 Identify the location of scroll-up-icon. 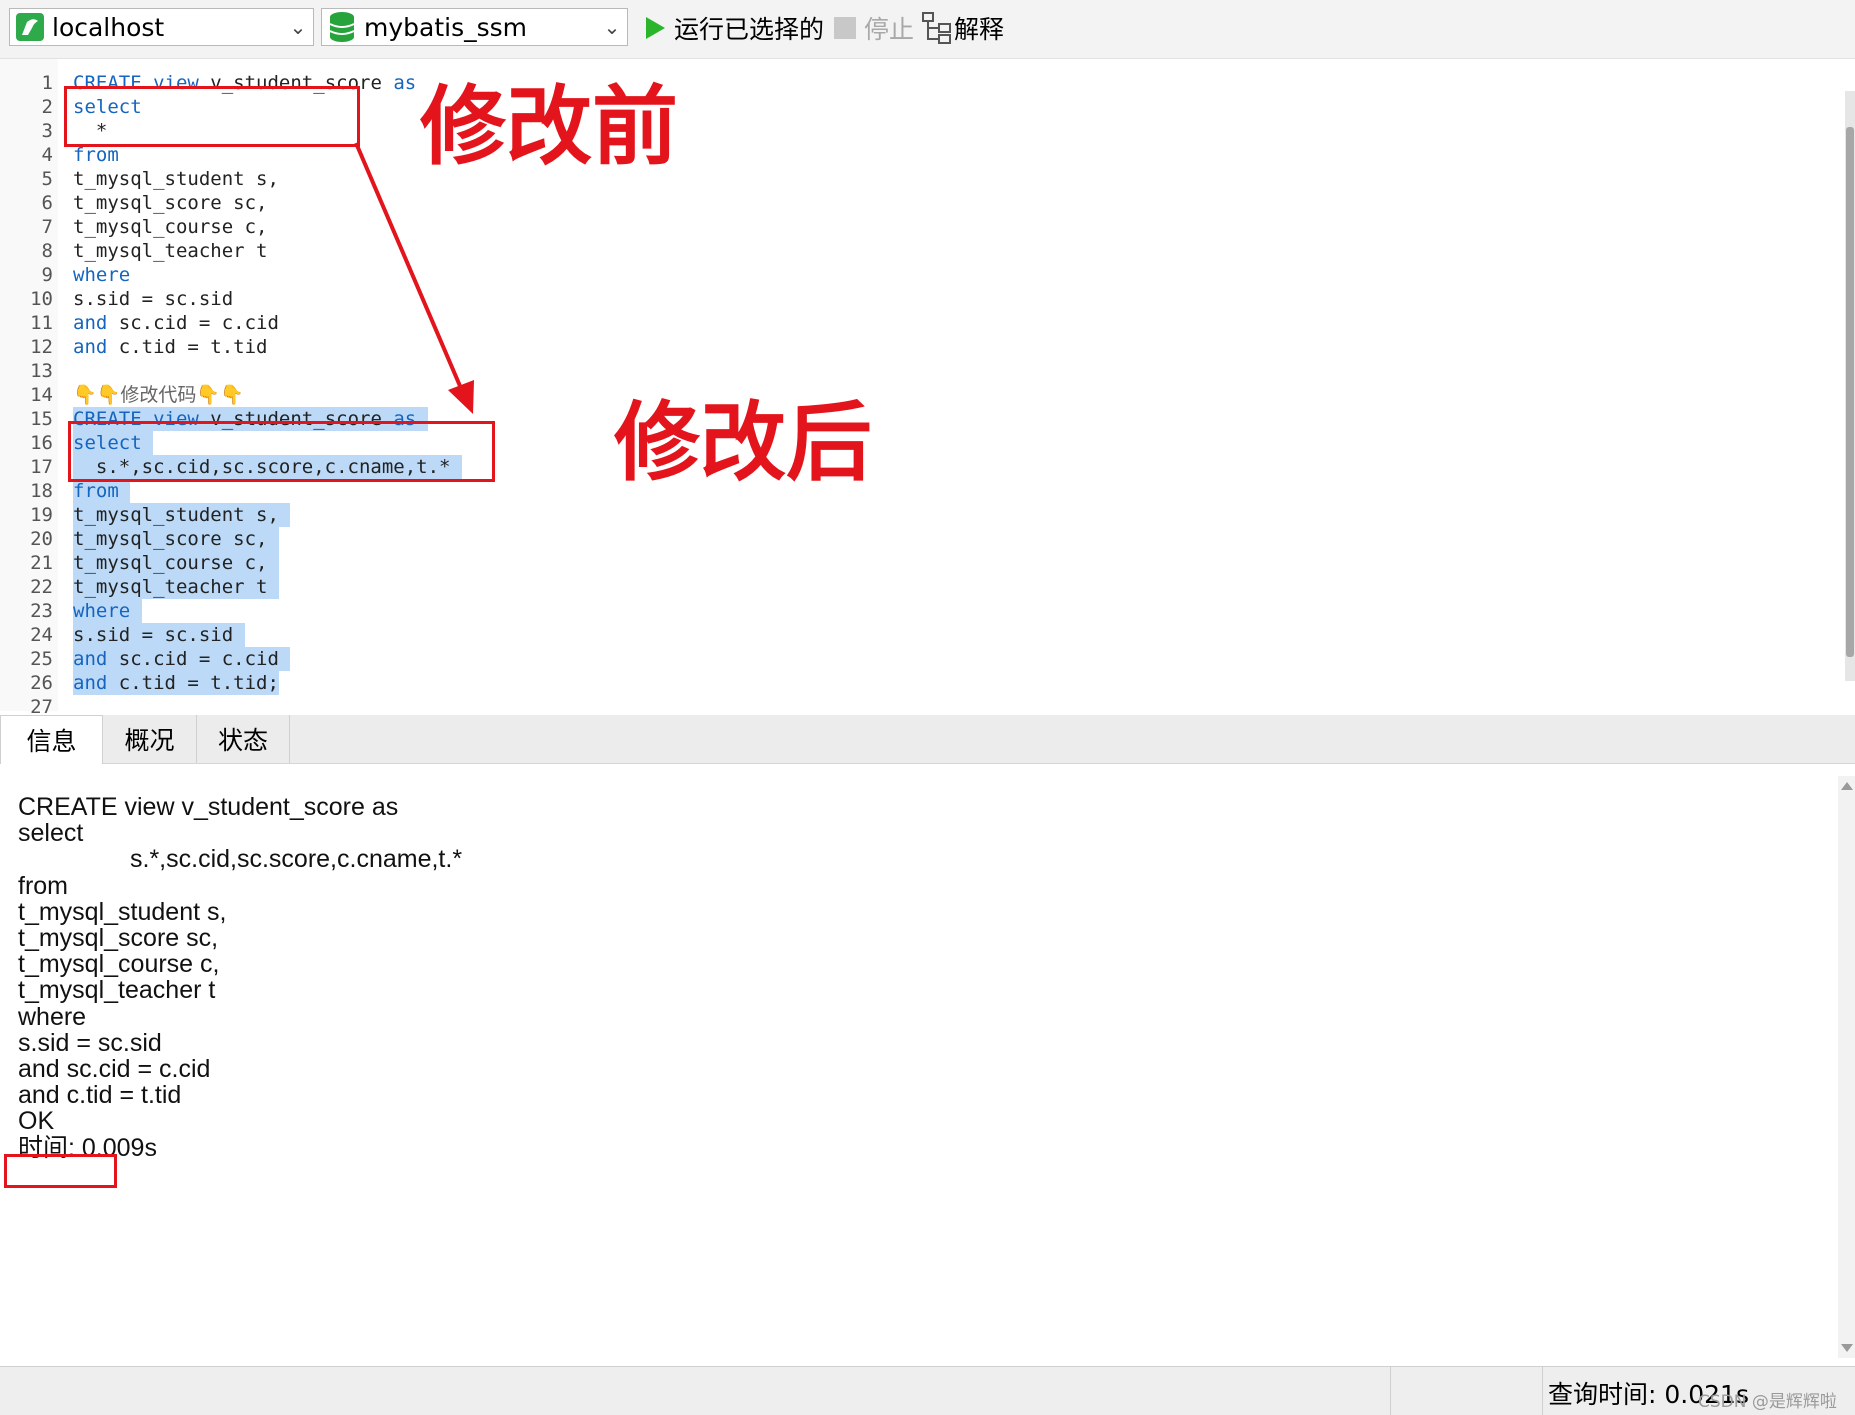
(1847, 786).